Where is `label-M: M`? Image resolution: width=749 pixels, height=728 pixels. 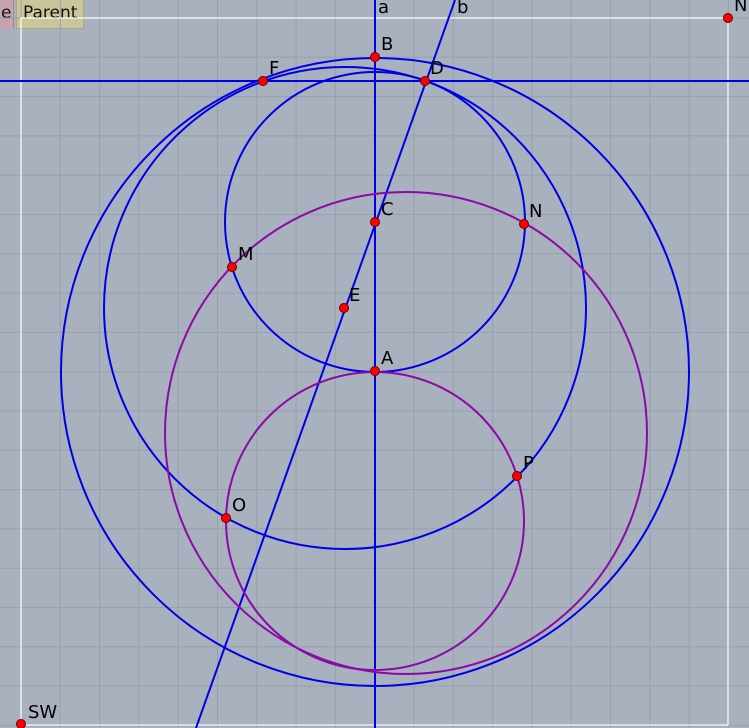
label-M: M is located at coordinates (246, 254).